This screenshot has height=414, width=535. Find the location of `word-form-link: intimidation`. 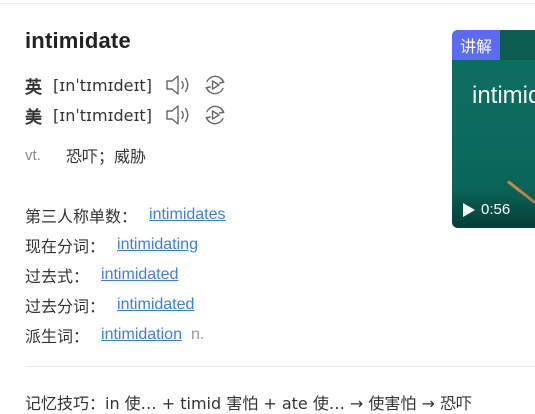

word-form-link: intimidation is located at coordinates (141, 335).